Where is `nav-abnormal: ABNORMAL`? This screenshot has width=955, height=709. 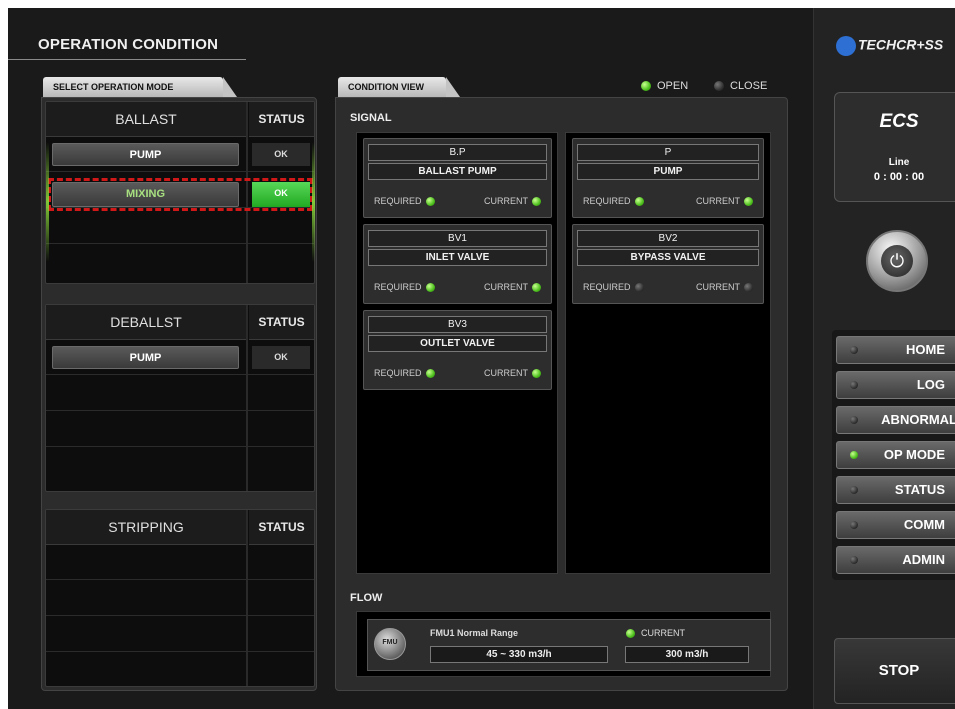
nav-abnormal: ABNORMAL is located at coordinates (895, 420).